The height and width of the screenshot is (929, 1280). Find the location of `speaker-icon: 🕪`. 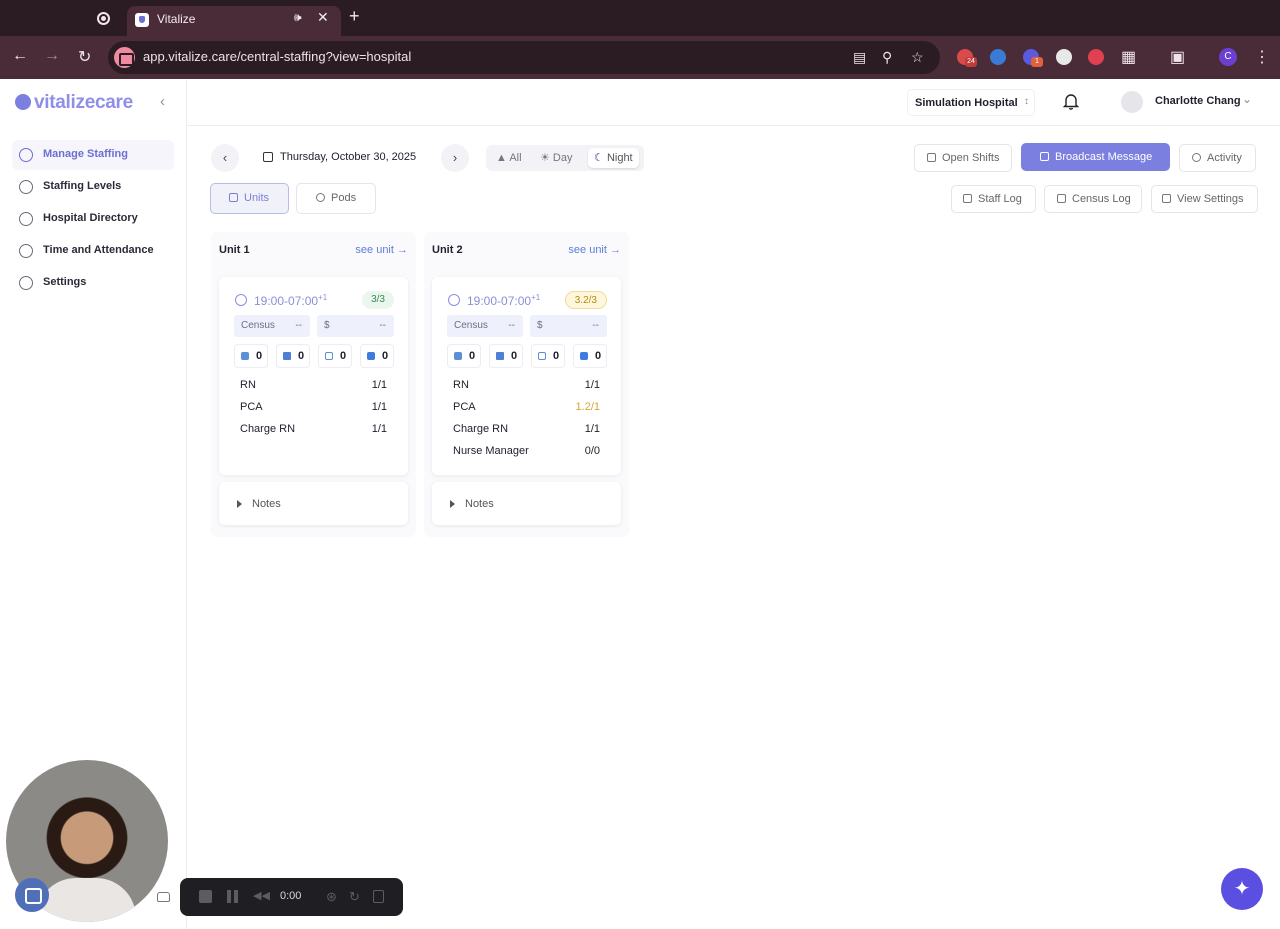

speaker-icon: 🕪 is located at coordinates (298, 17).